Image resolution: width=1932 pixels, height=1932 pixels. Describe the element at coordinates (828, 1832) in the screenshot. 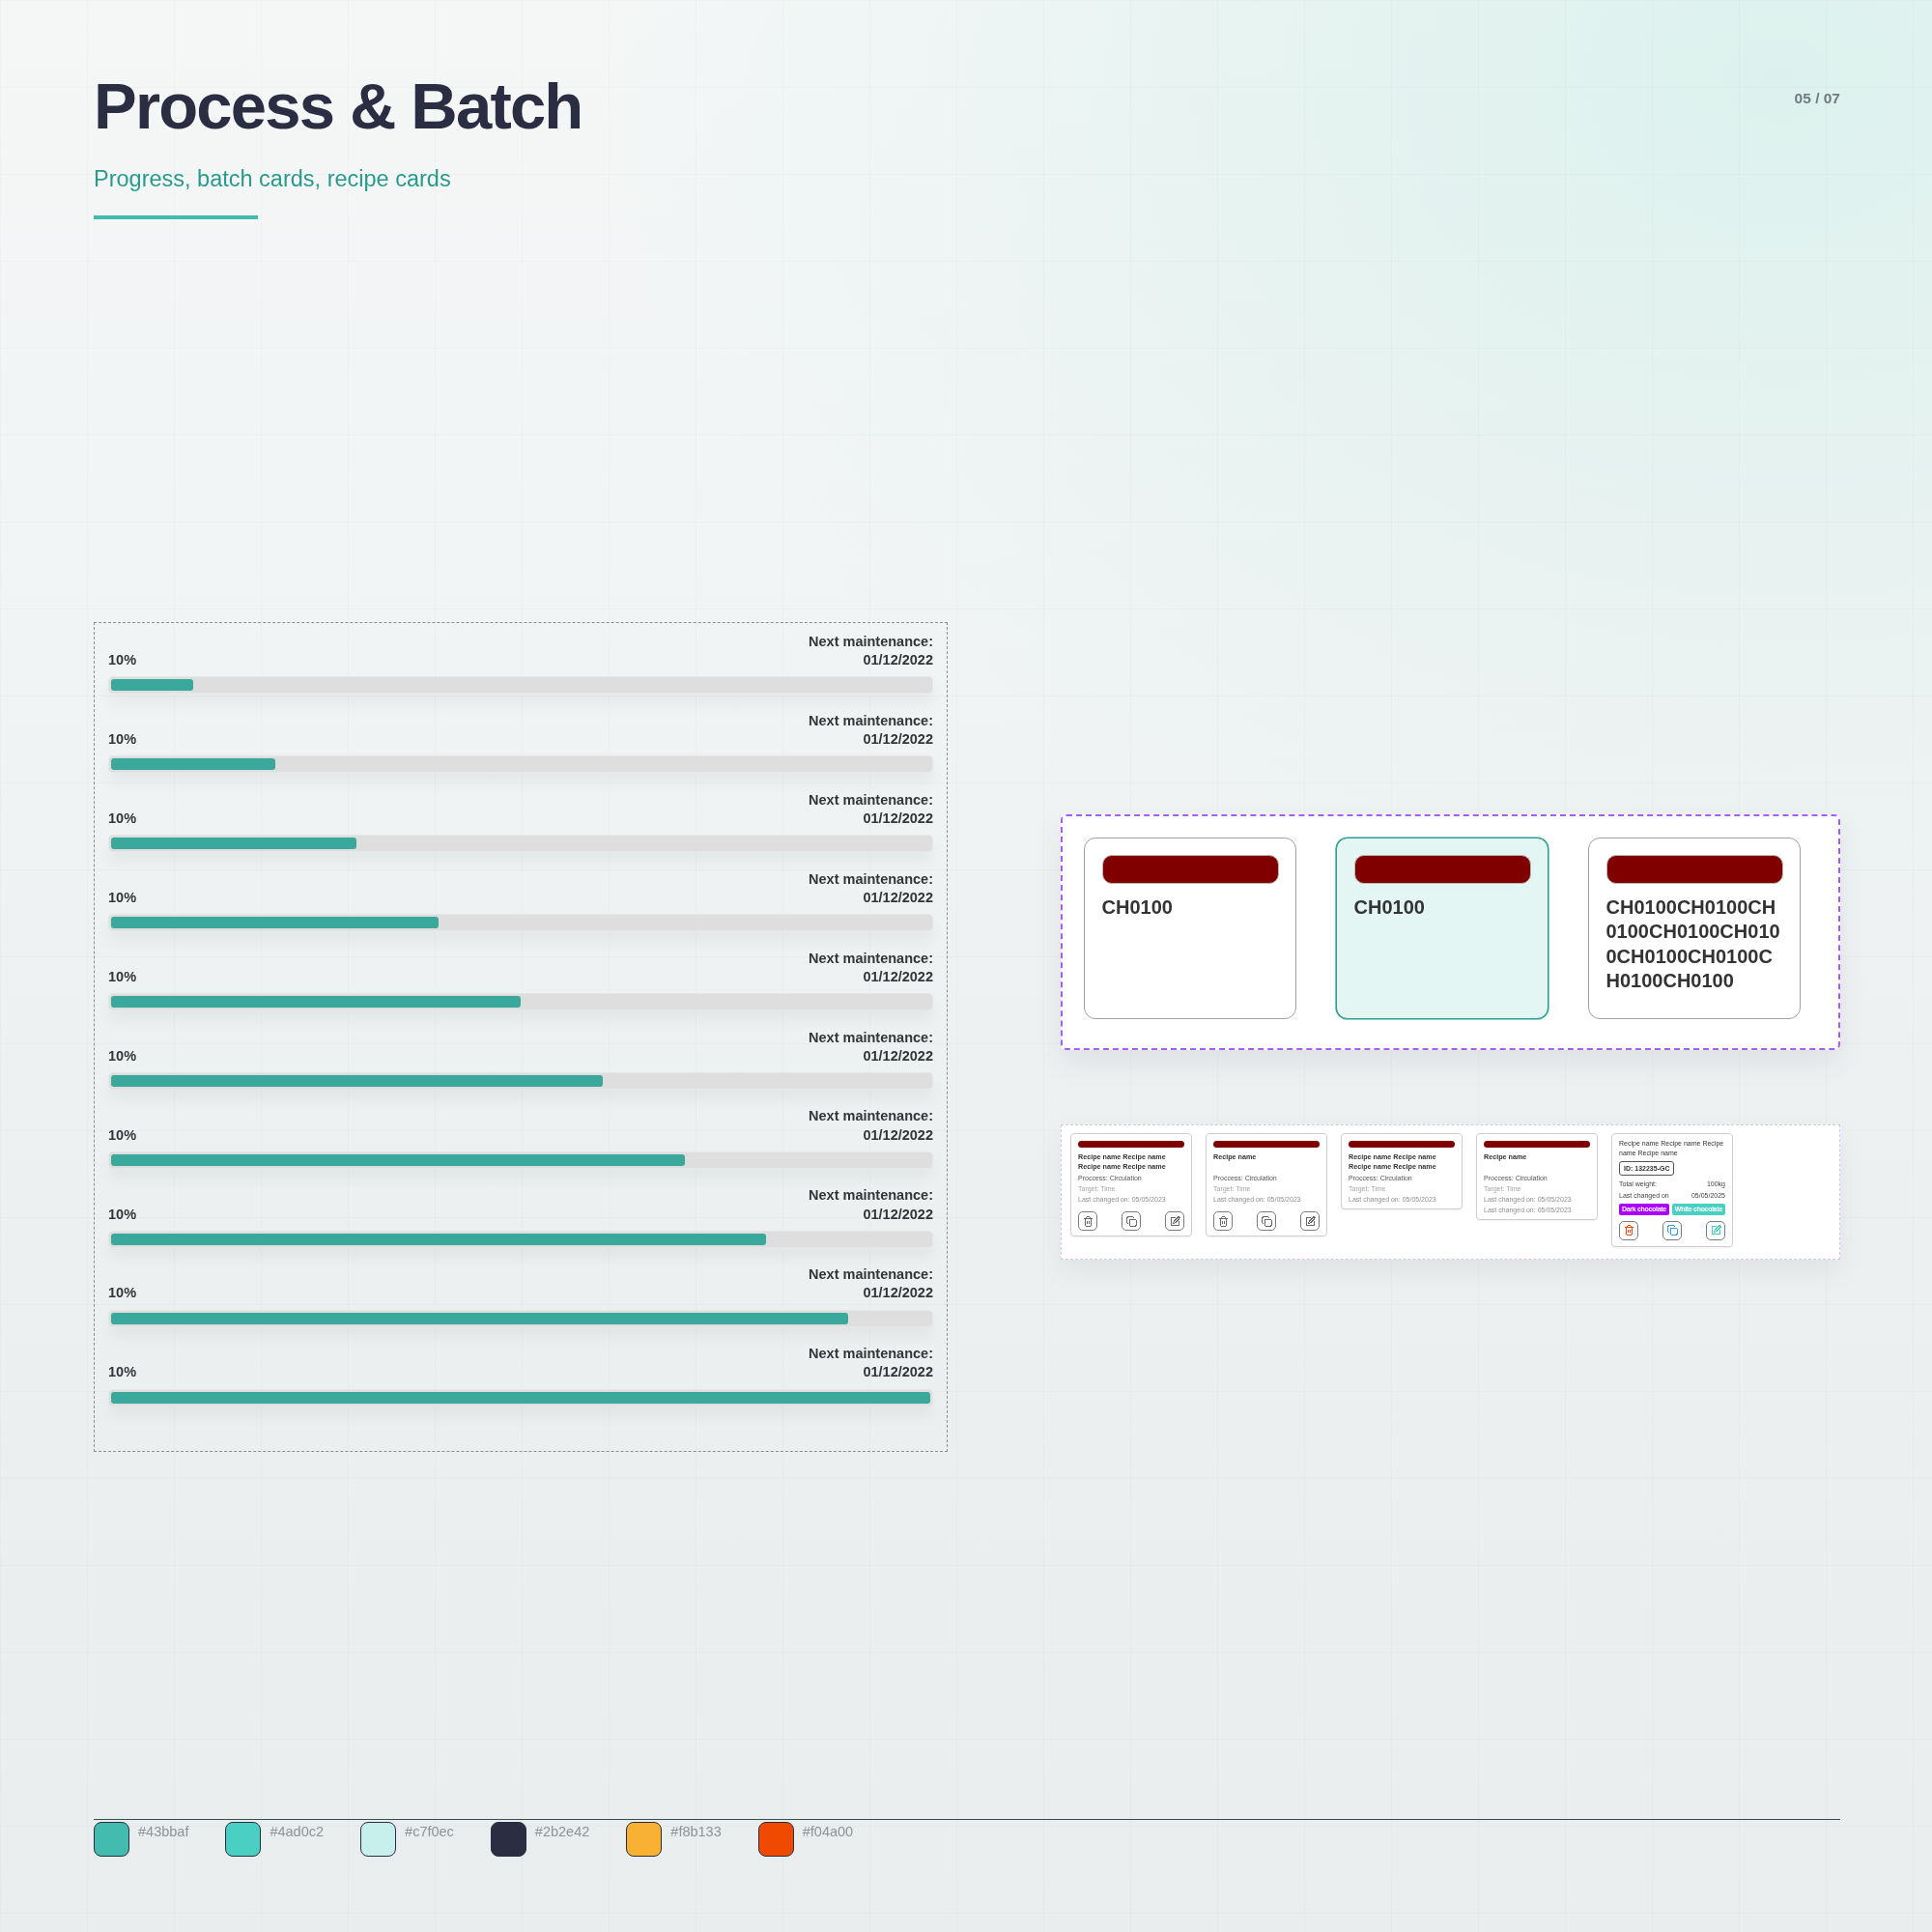

I see `swatch-label: #f04a00` at that location.